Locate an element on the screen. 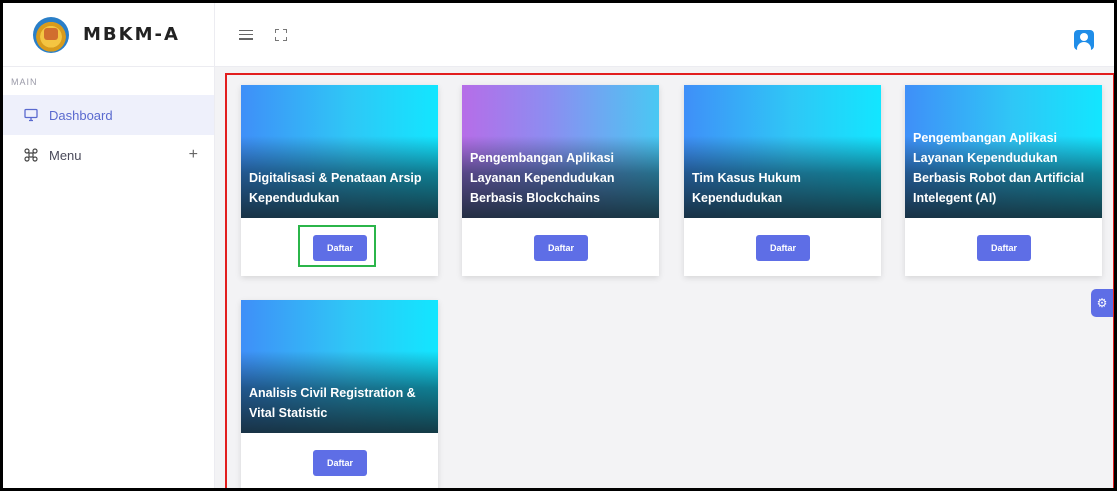 This screenshot has width=1117, height=491. hamburger-icon is located at coordinates (246, 34).